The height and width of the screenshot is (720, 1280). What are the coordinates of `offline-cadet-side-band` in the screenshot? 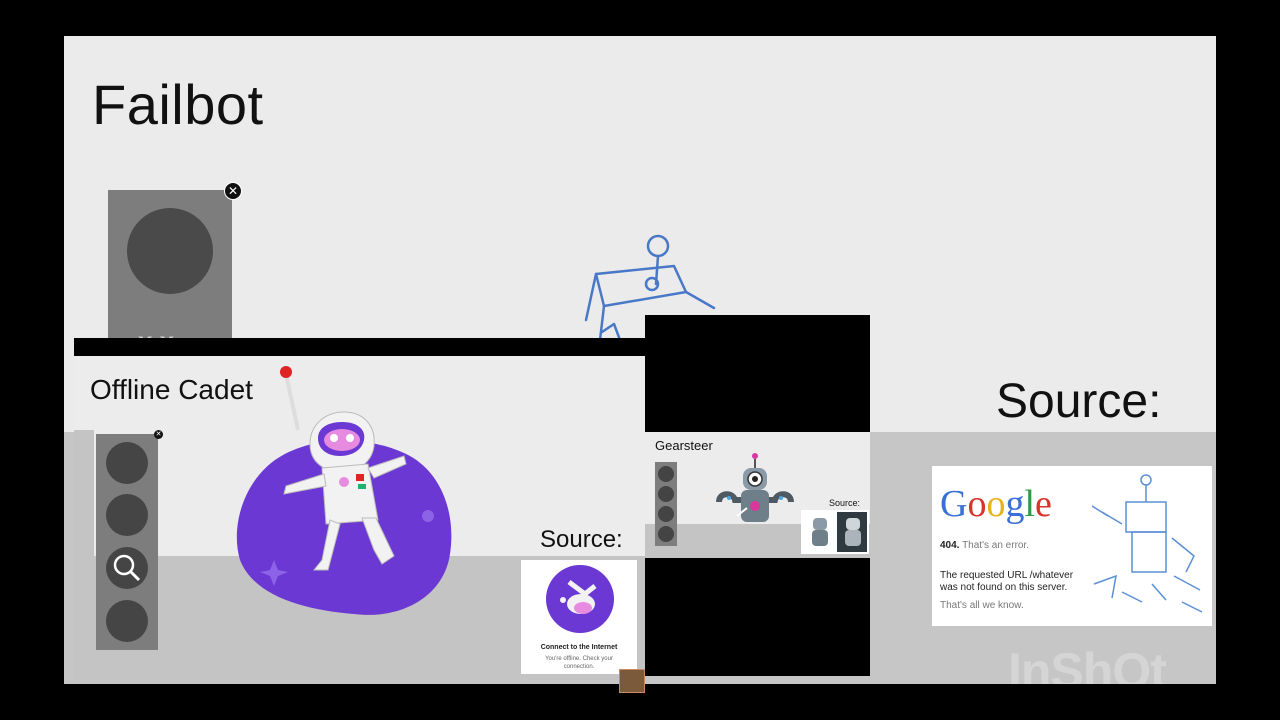 It's located at (84, 493).